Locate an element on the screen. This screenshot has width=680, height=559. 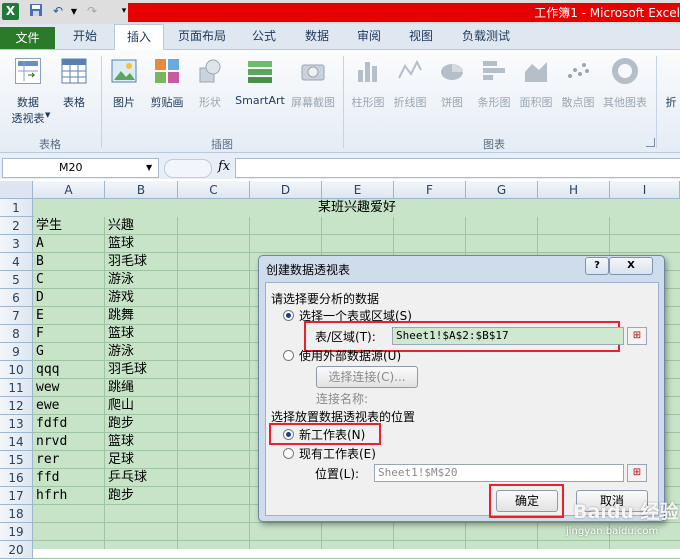
tab-insert: 插入 is located at coordinates (139, 37).